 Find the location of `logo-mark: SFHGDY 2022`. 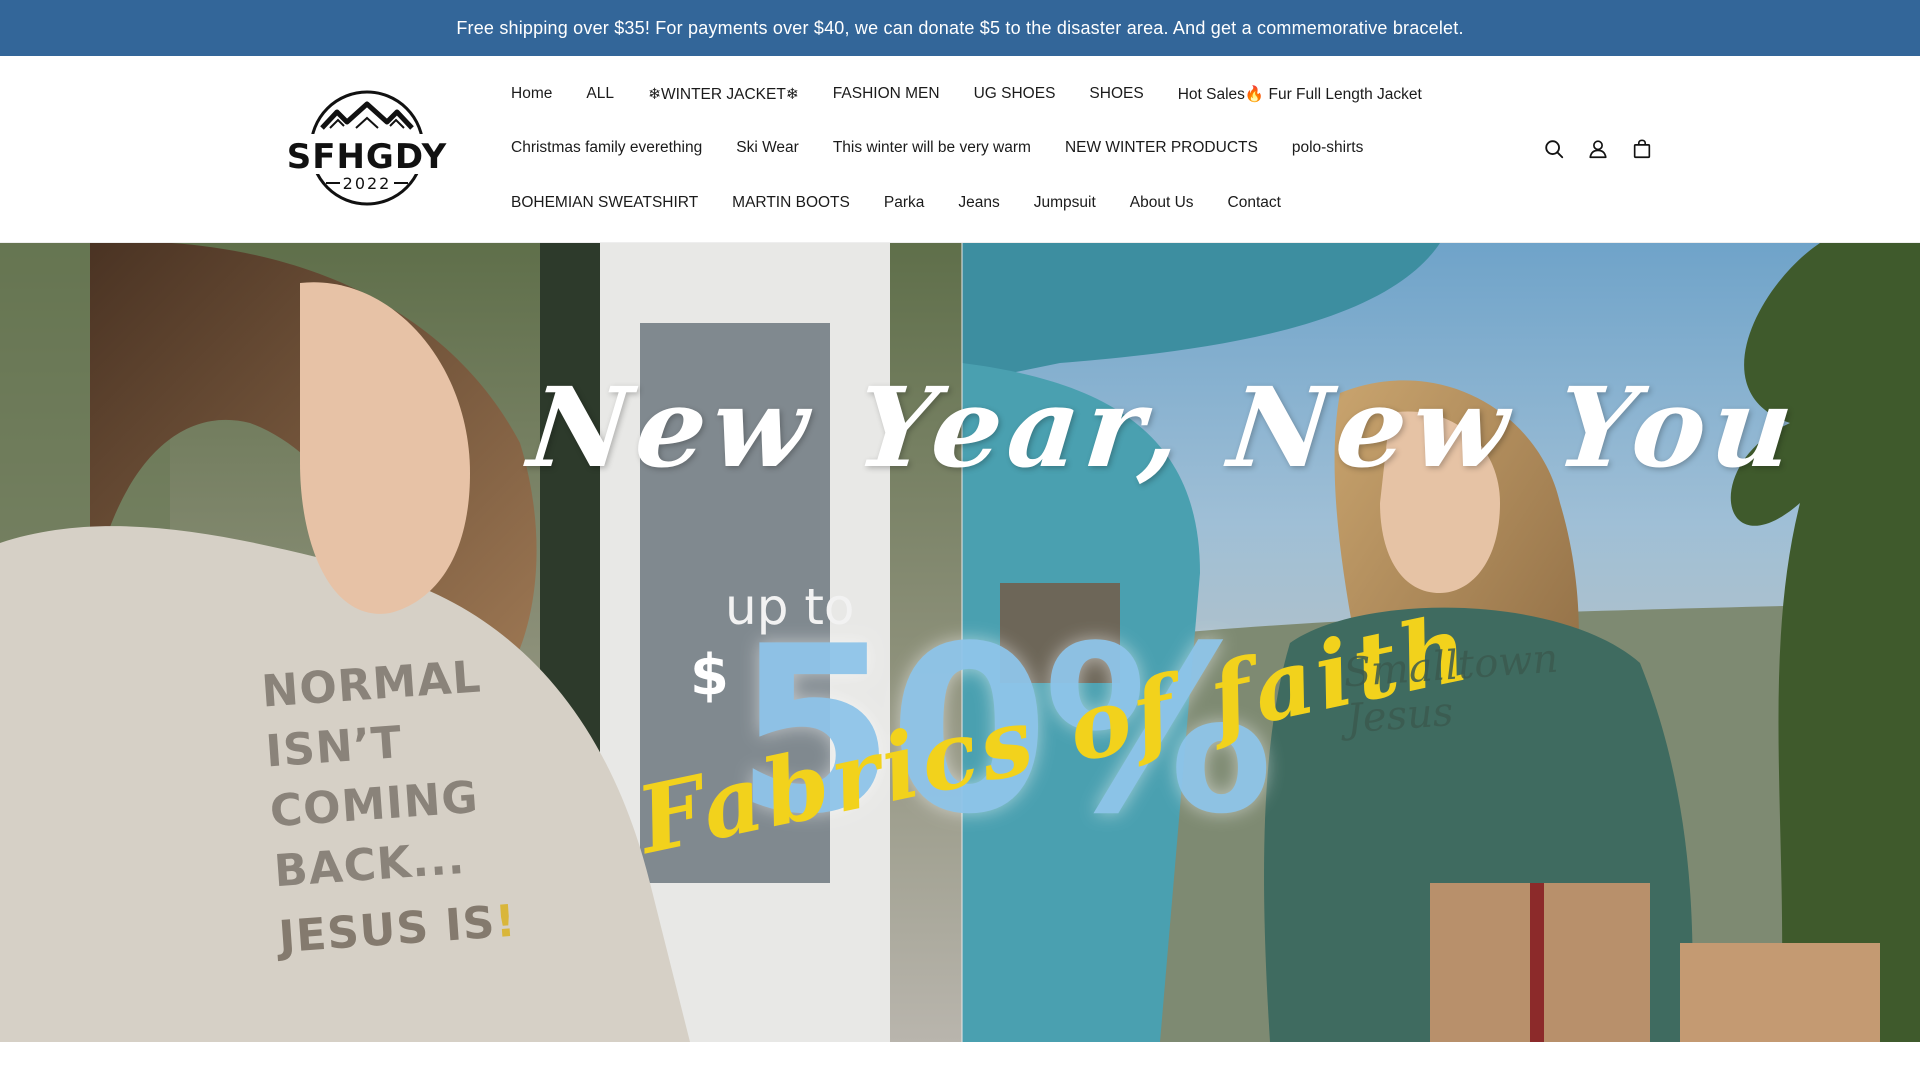

logo-mark: SFHGDY 2022 is located at coordinates (367, 148).